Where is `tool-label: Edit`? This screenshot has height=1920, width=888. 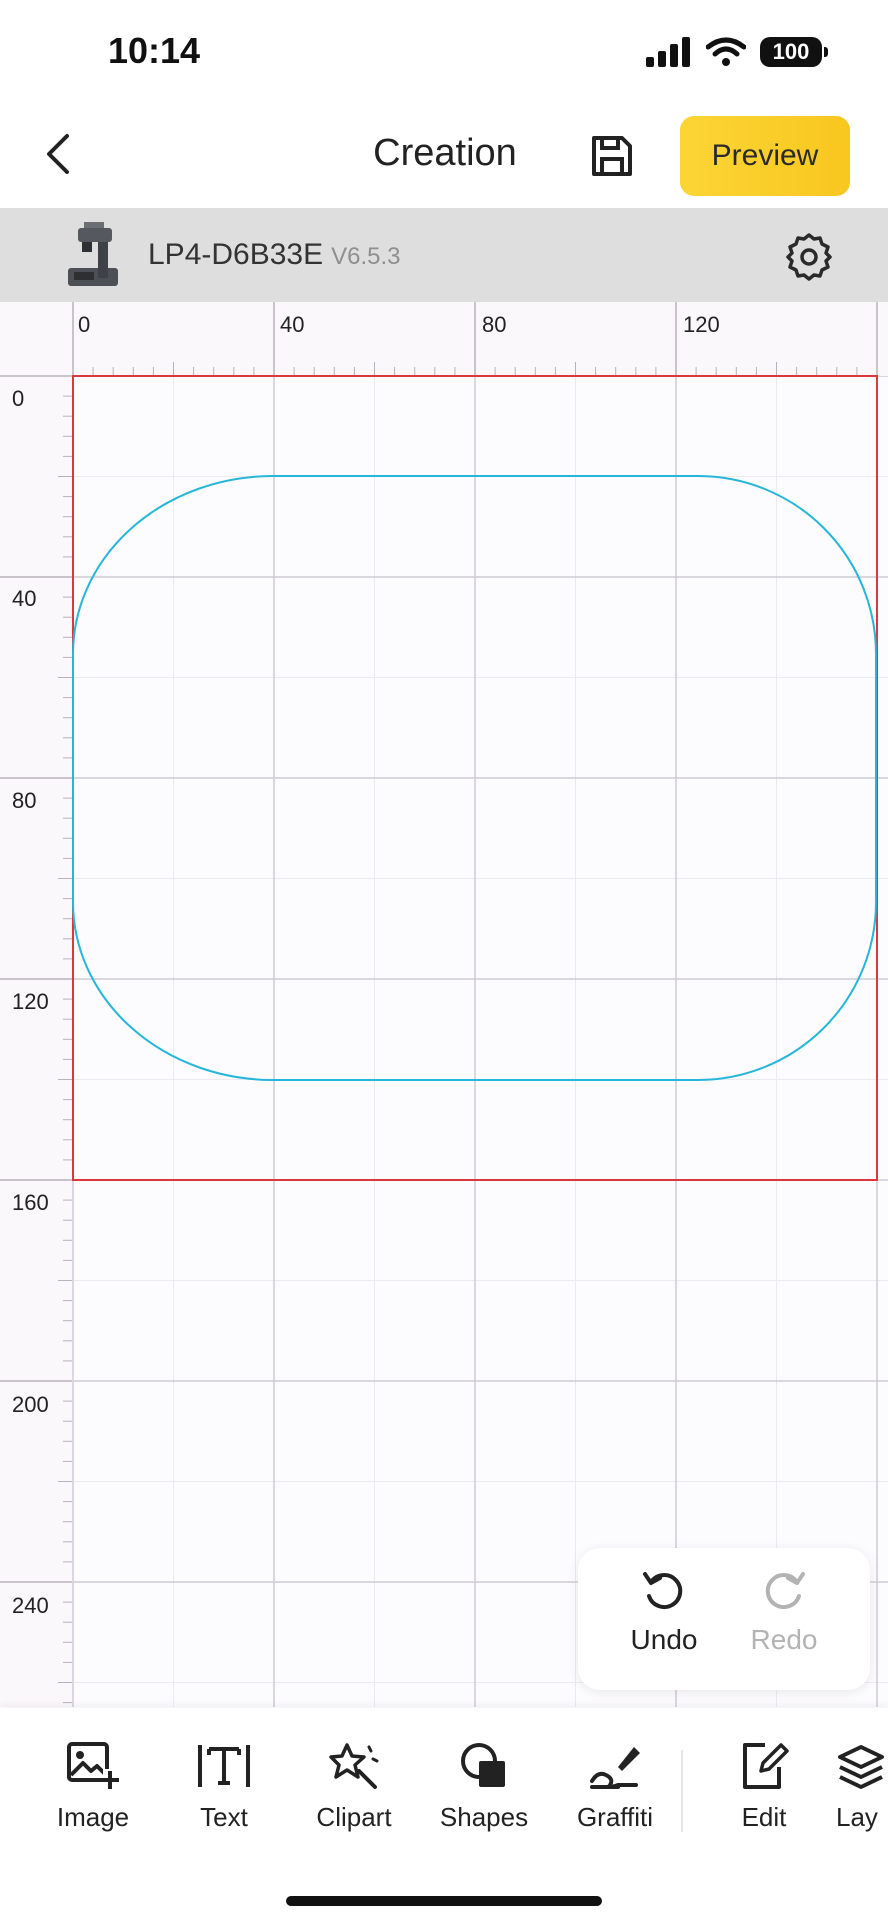 tool-label: Edit is located at coordinates (764, 1817).